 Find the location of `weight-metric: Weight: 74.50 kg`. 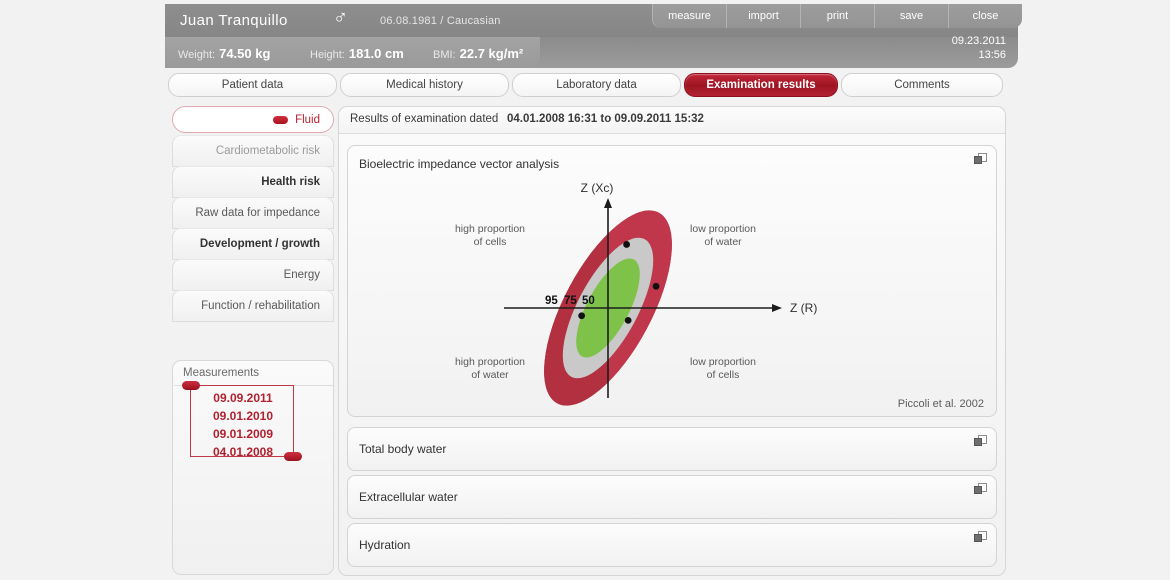

weight-metric: Weight: 74.50 kg is located at coordinates (224, 54).